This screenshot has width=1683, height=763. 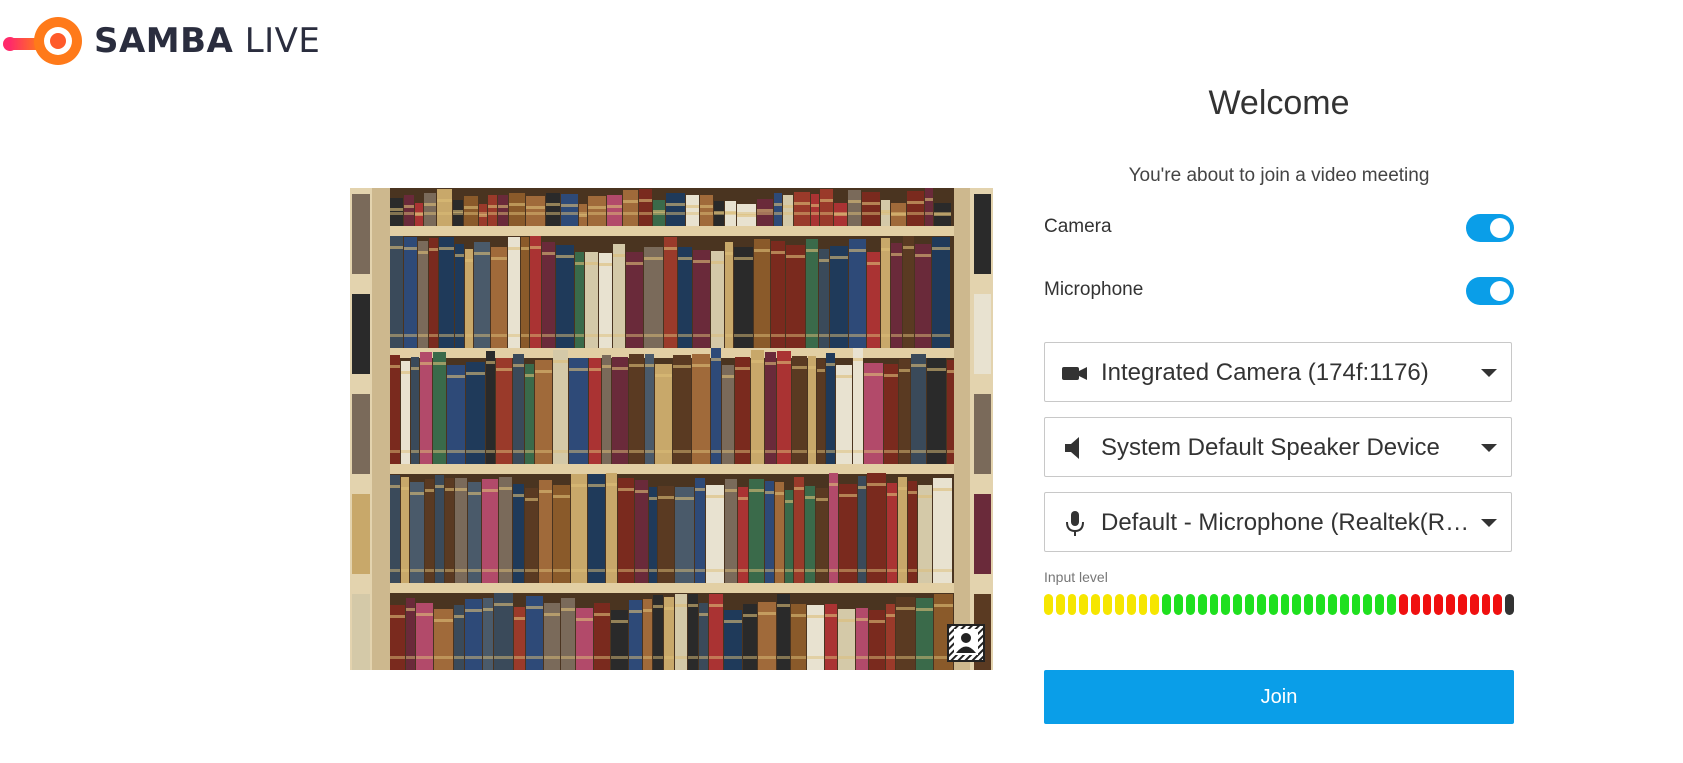 I want to click on page-title: Welcome, so click(x=1279, y=103).